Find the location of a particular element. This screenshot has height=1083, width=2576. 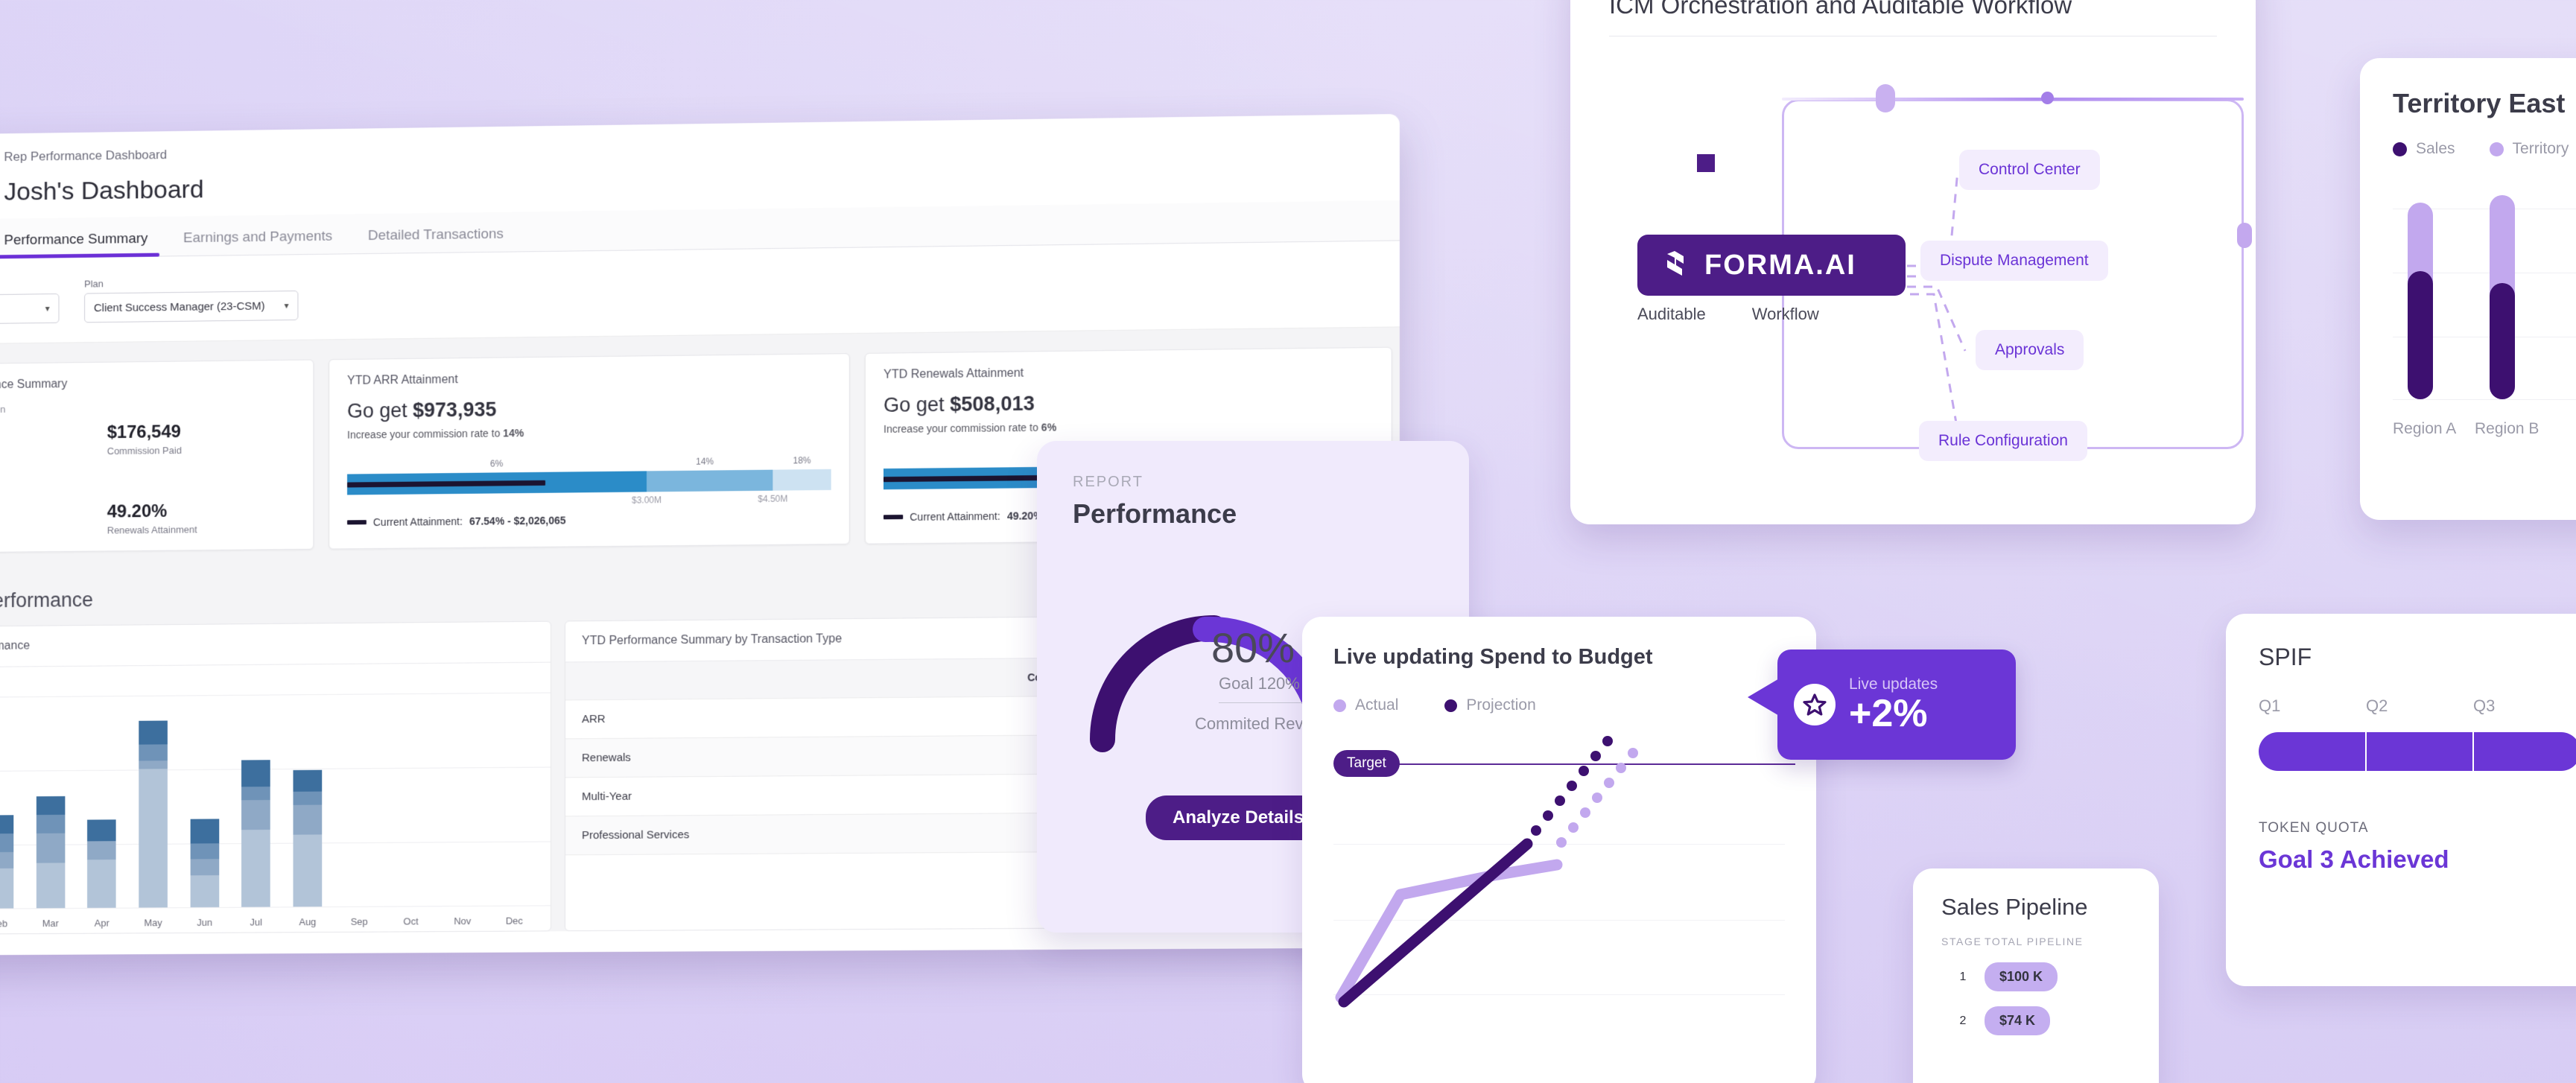

x-label-region-b: Region B is located at coordinates (2507, 429).